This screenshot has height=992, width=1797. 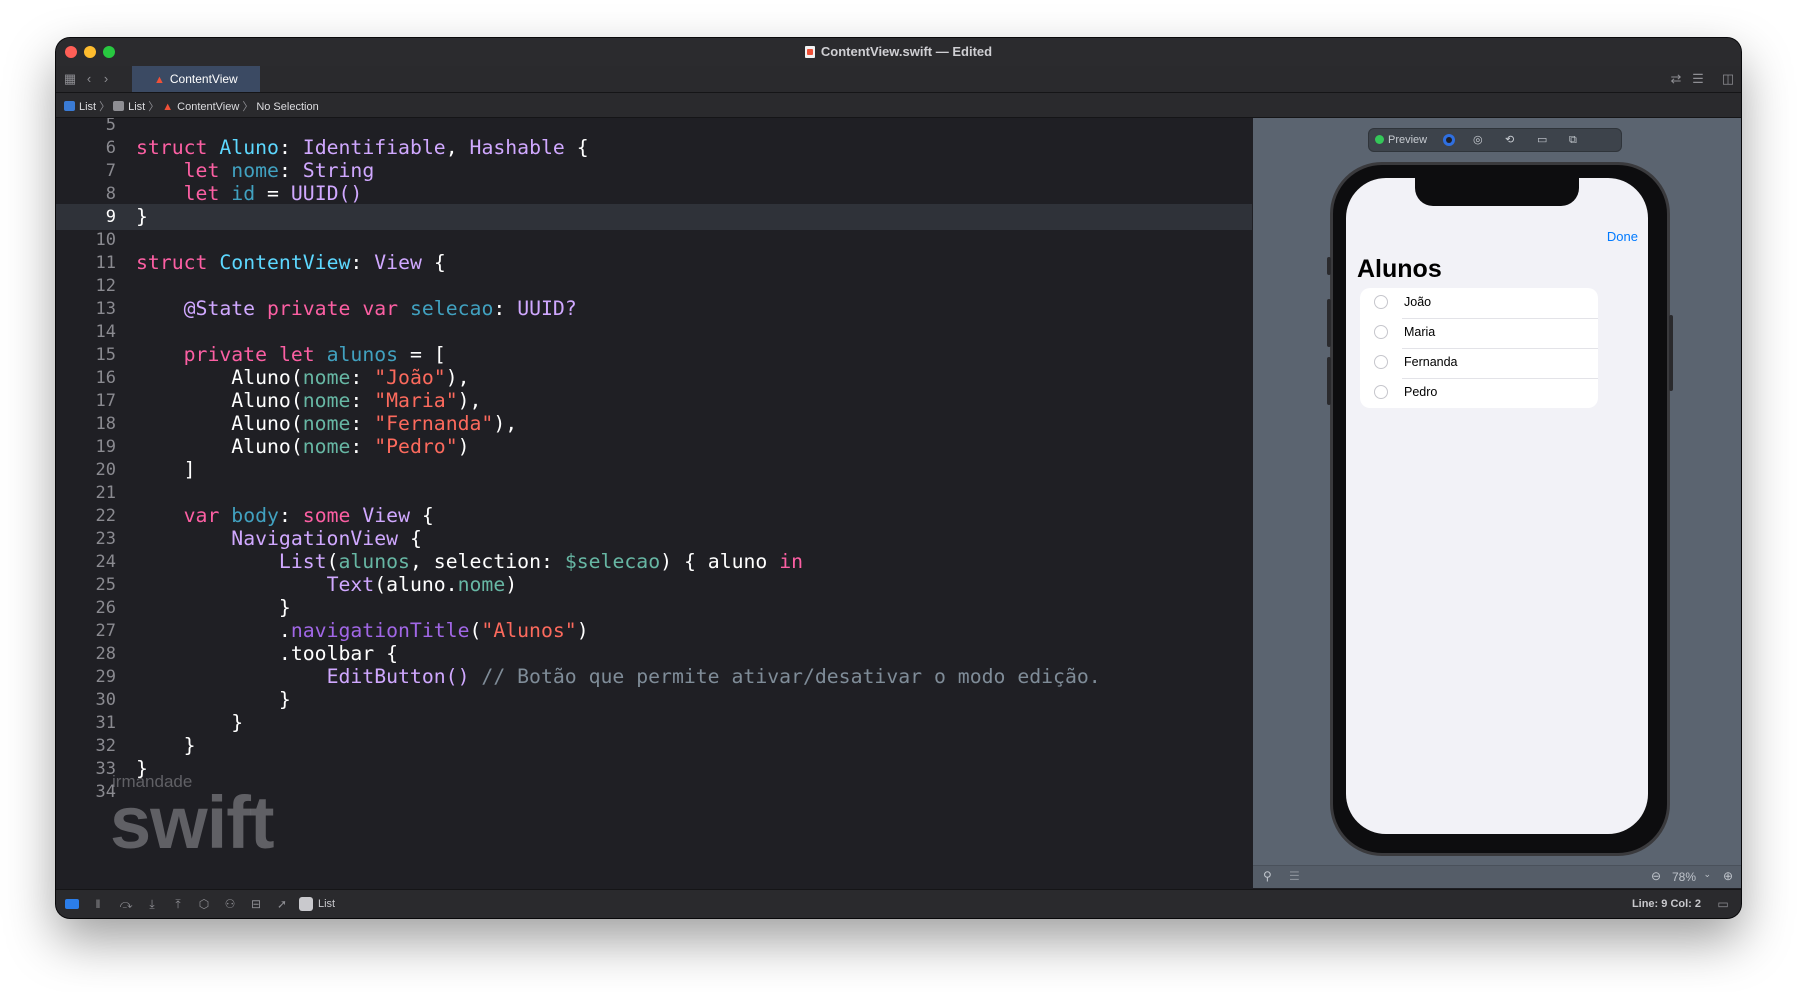 What do you see at coordinates (1509, 140) in the screenshot?
I see `rotate-icon: ⟲` at bounding box center [1509, 140].